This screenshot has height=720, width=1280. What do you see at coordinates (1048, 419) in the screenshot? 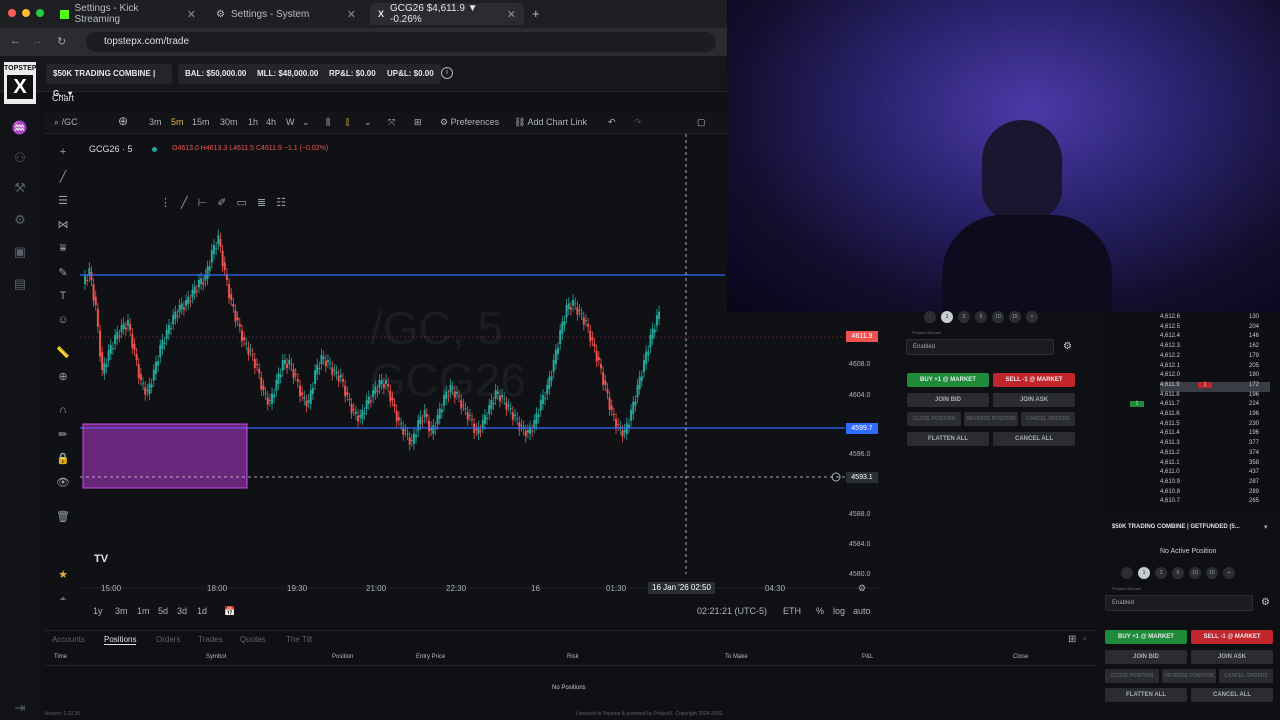
I see `cancel-orders-button: CANCEL ORDERS` at bounding box center [1048, 419].